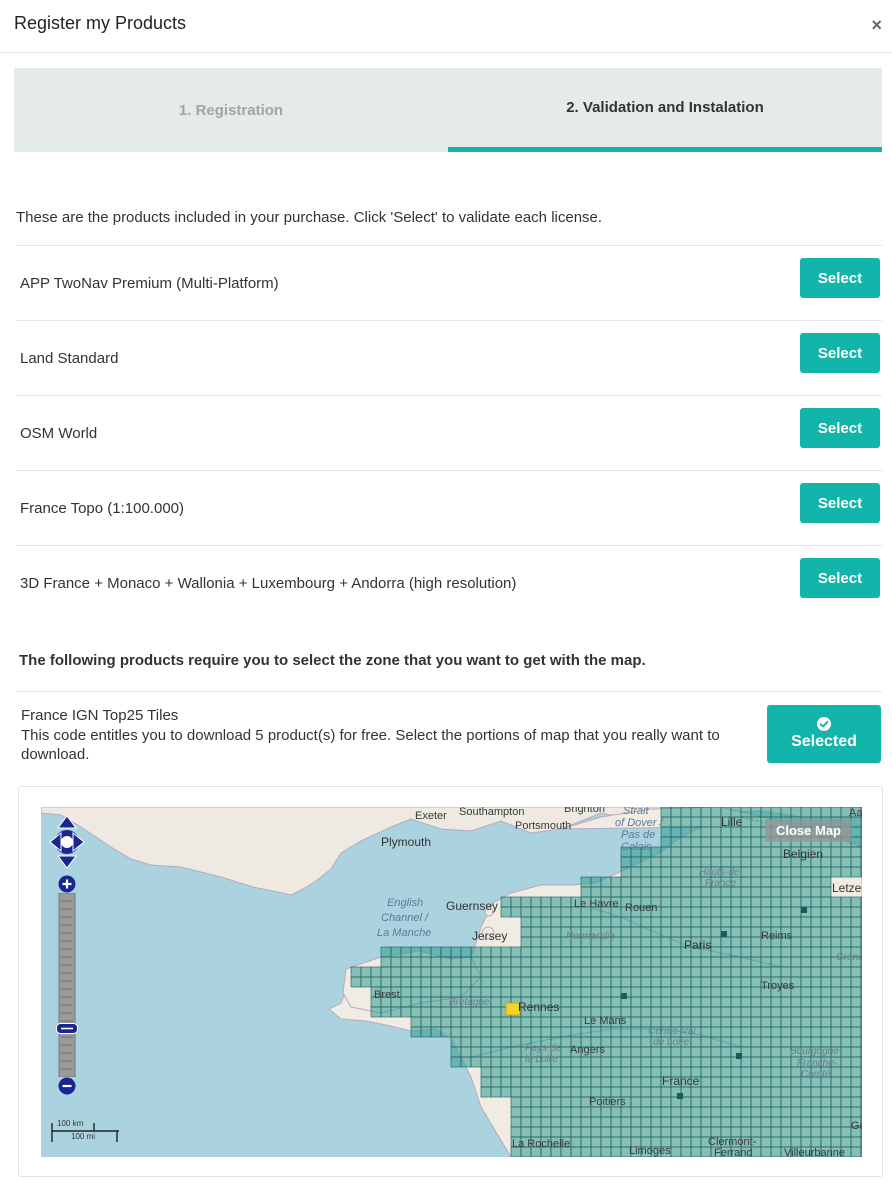 The image size is (892, 1195). I want to click on map-label-bourgogne-2: Franche-, so click(817, 1063).